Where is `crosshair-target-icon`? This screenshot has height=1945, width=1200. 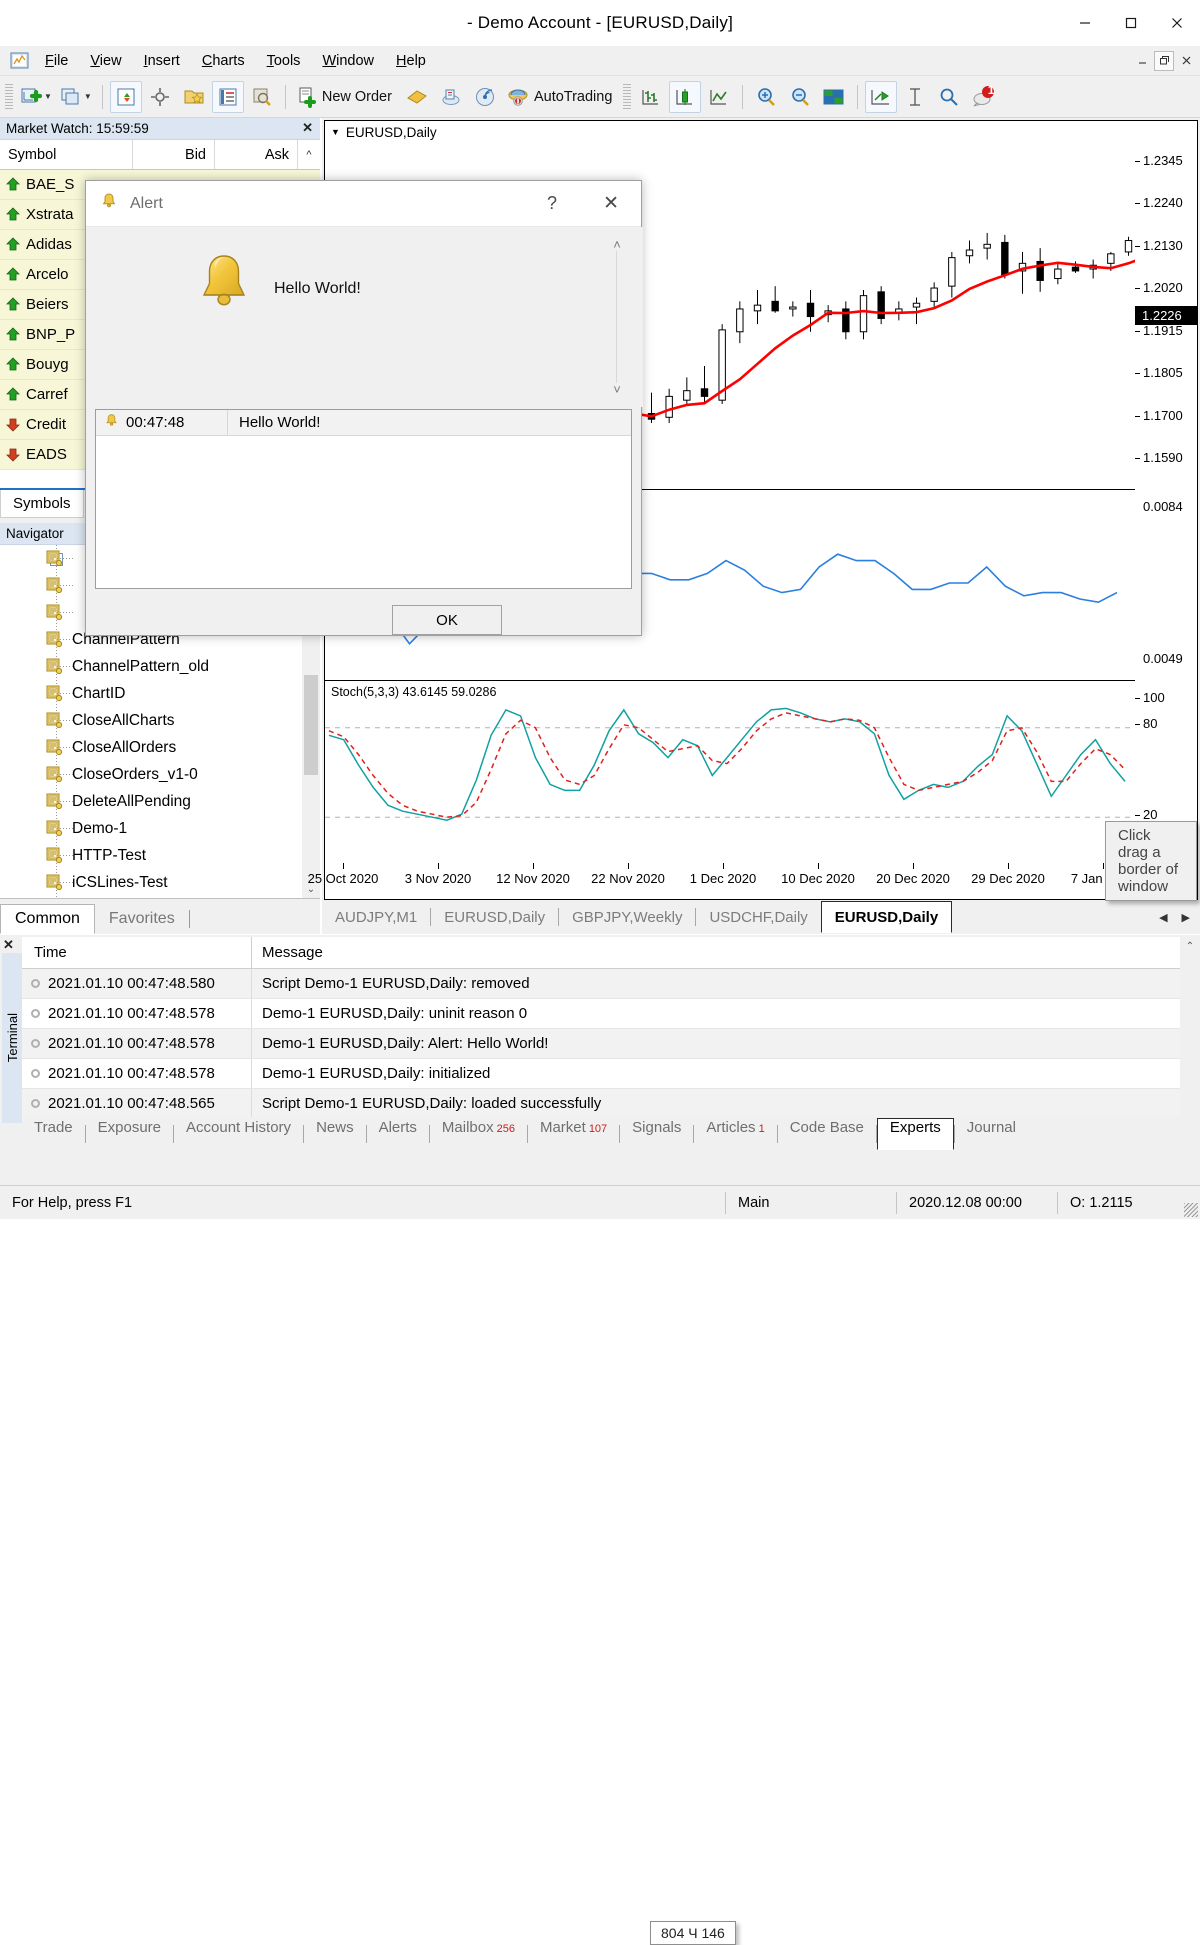
crosshair-target-icon is located at coordinates (160, 97).